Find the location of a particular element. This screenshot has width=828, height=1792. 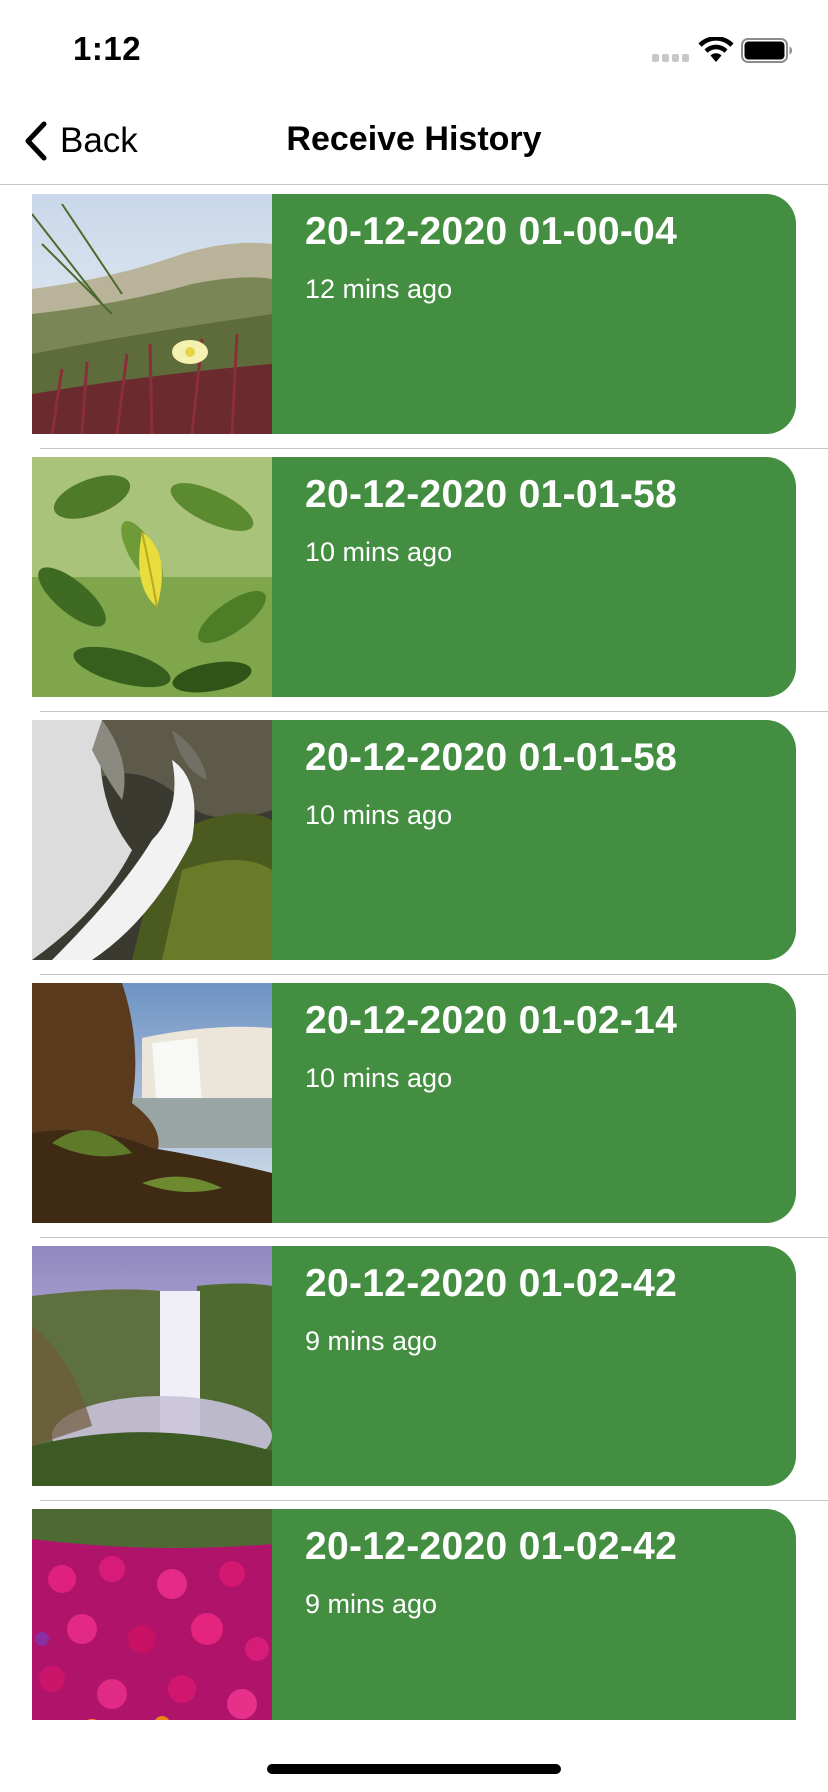

page-title: Receive History is located at coordinates (414, 139).